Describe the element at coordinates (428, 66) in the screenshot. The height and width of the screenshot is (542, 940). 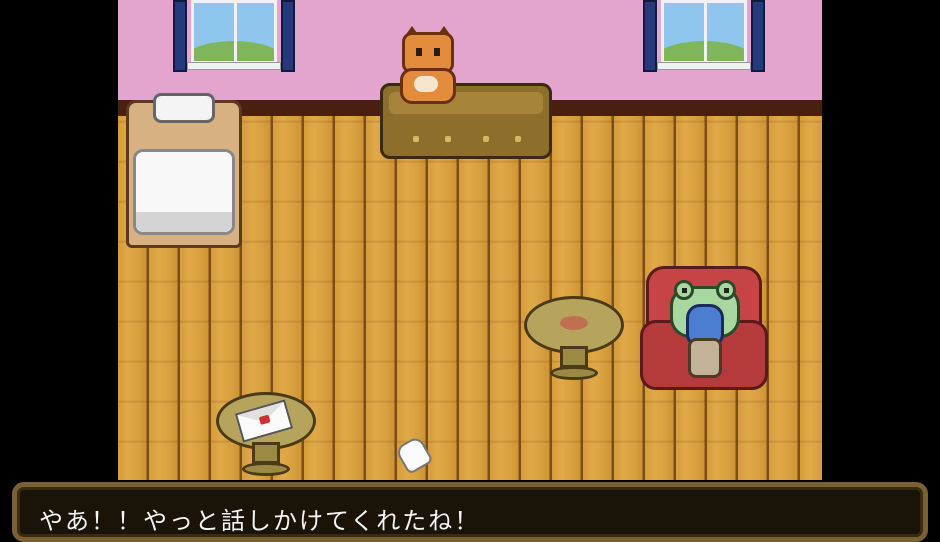
I see `cat-sprite` at that location.